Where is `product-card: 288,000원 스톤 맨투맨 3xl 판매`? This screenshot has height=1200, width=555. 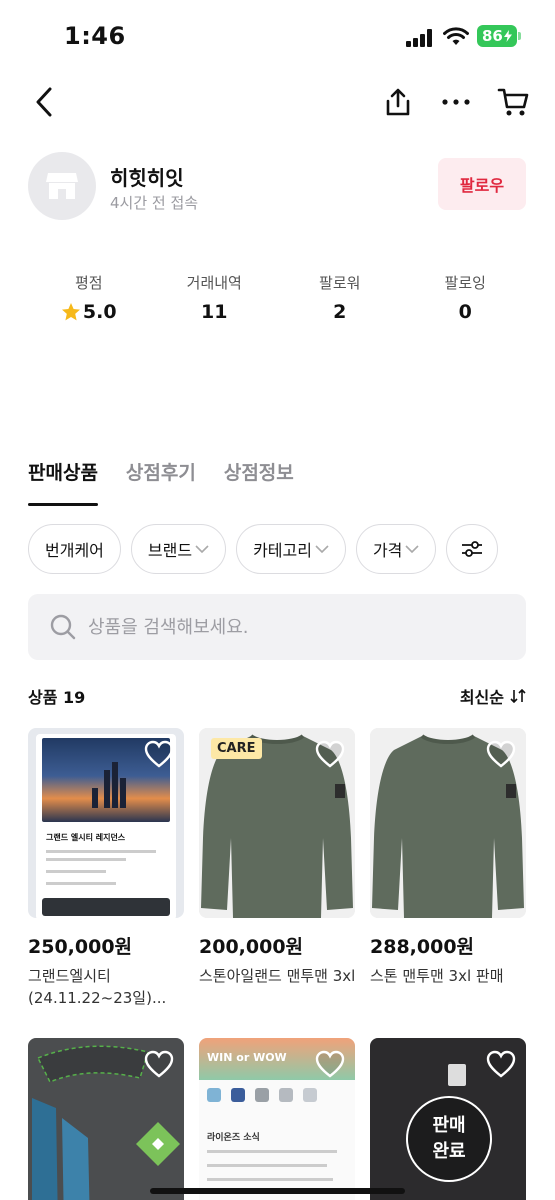 product-card: 288,000원 스톤 맨투맨 3xl 판매 is located at coordinates (448, 857).